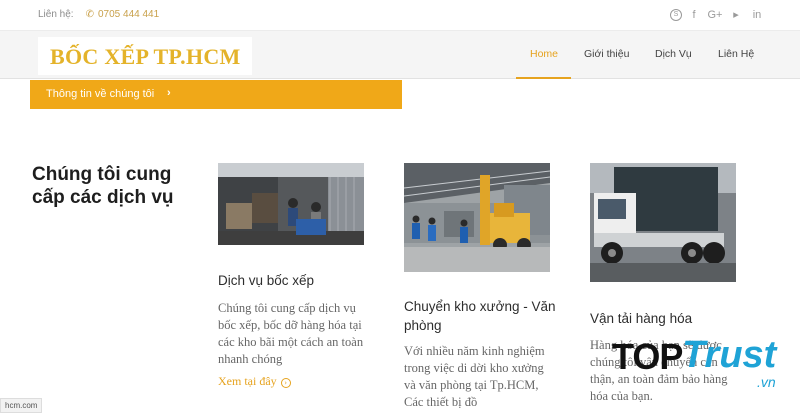 The width and height of the screenshot is (800, 413). Describe the element at coordinates (247, 381) in the screenshot. I see `read-more-label: Xem tại đây` at that location.